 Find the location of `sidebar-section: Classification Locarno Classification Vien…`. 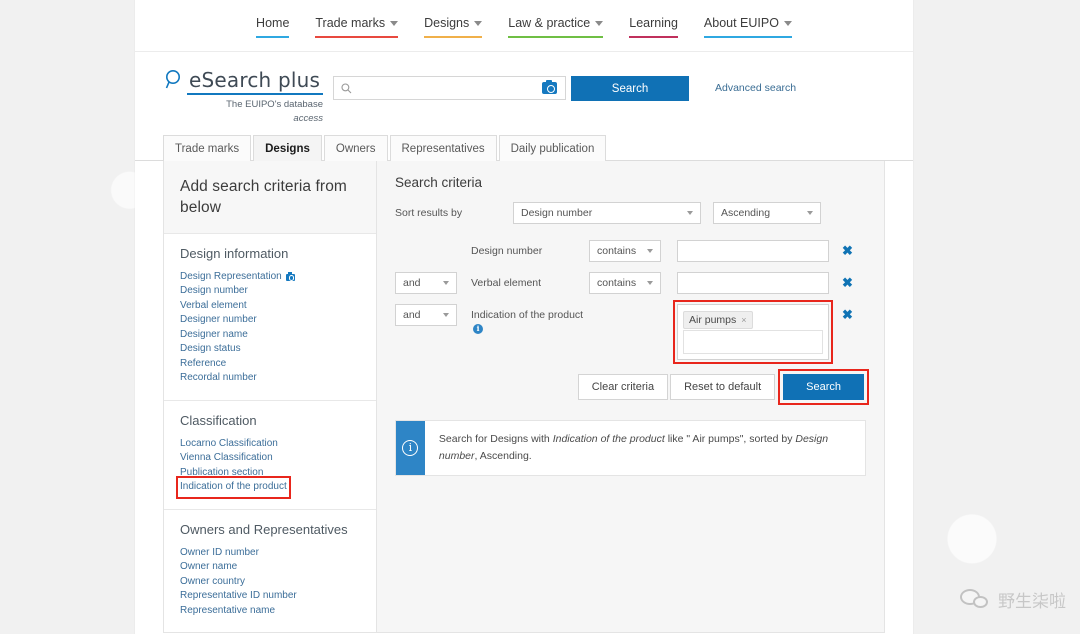

sidebar-section: Classification Locarno Classification Vien… is located at coordinates (270, 454).